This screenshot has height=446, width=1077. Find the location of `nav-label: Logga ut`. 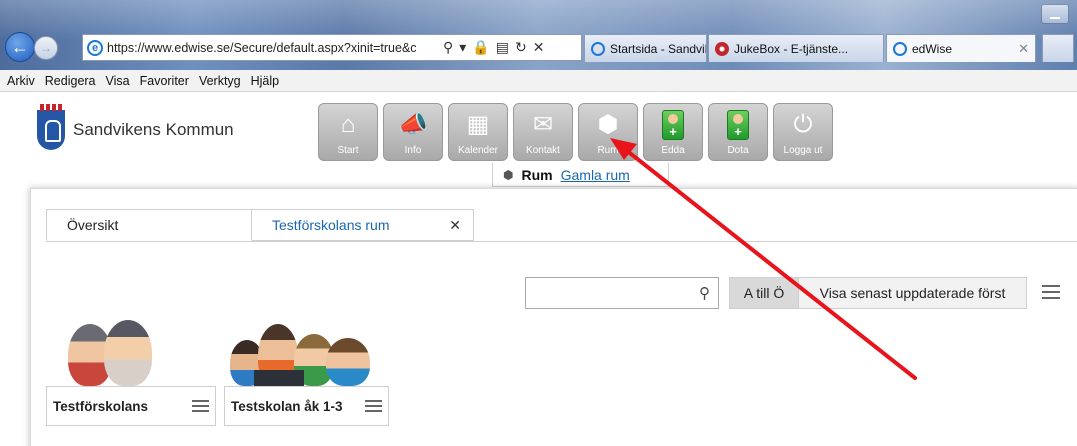

nav-label: Logga ut is located at coordinates (803, 150).